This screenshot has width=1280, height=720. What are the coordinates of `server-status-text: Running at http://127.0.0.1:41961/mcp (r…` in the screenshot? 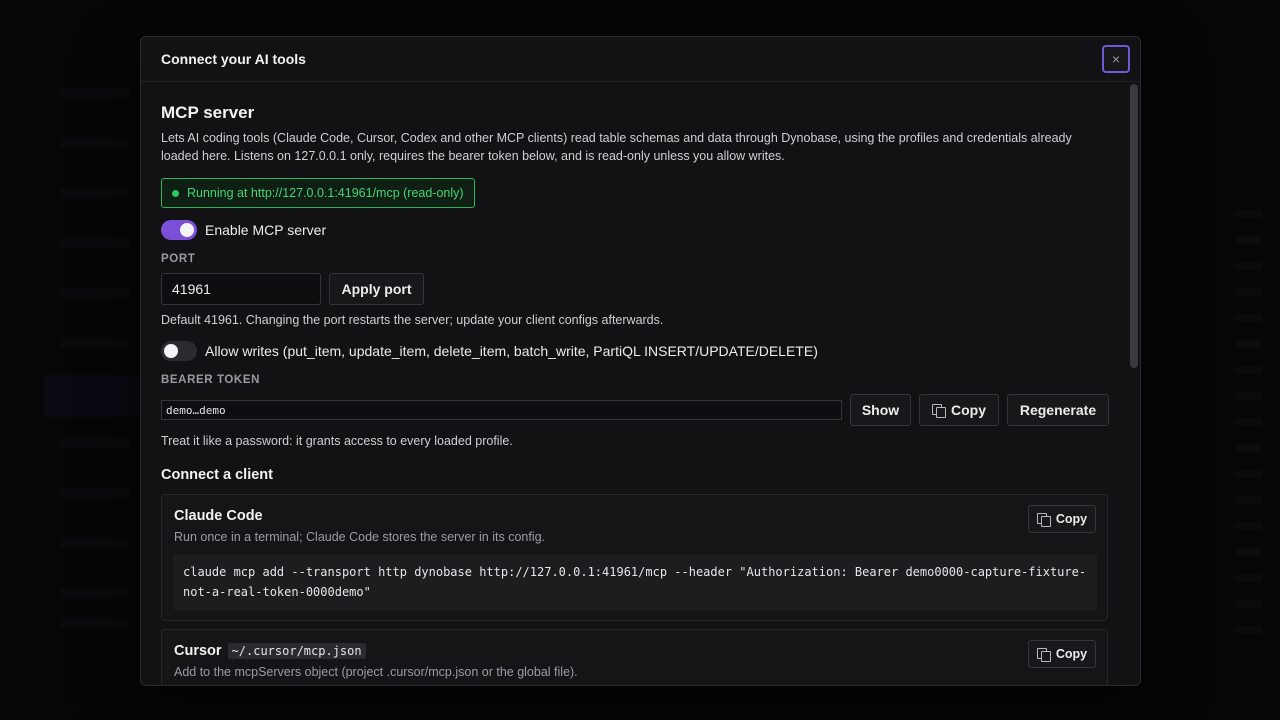 It's located at (325, 193).